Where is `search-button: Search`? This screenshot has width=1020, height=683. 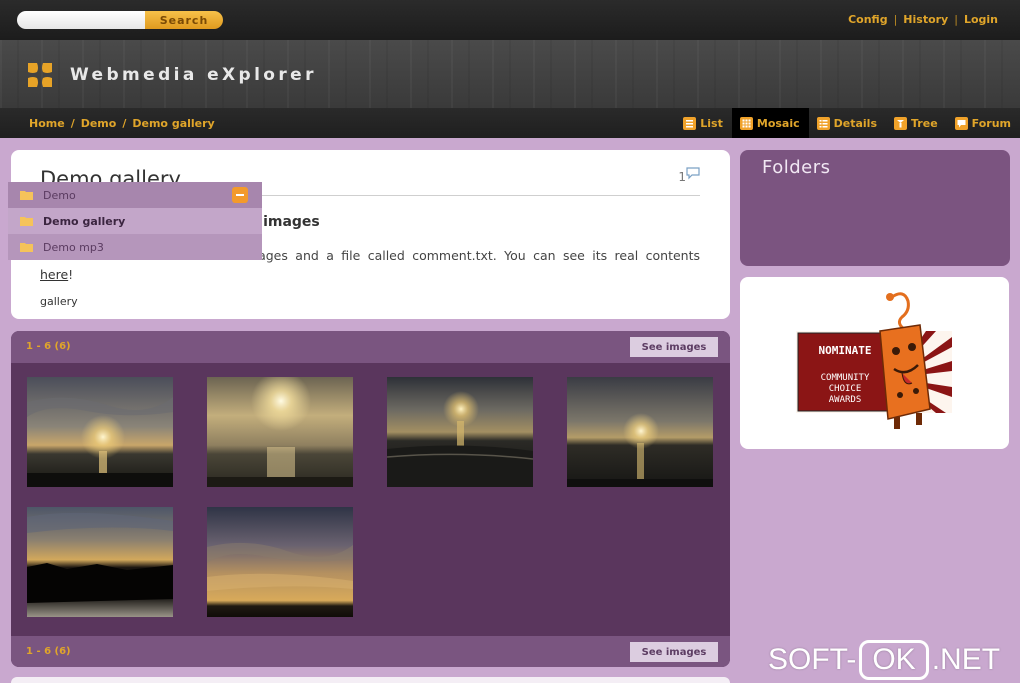
search-button: Search is located at coordinates (184, 20).